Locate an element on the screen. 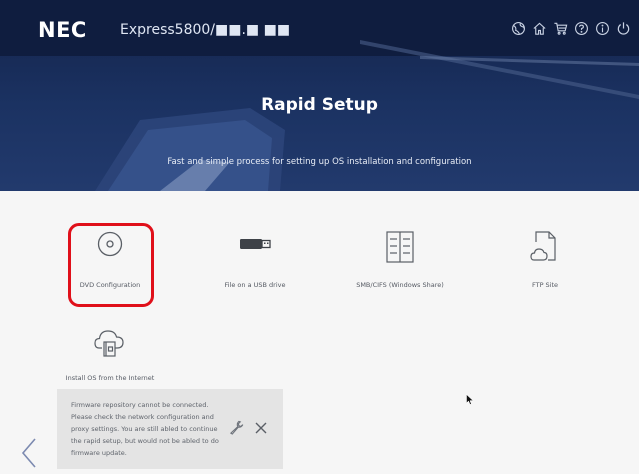 This screenshot has width=639, height=474. option-label: File on a USB drive is located at coordinates (255, 285).